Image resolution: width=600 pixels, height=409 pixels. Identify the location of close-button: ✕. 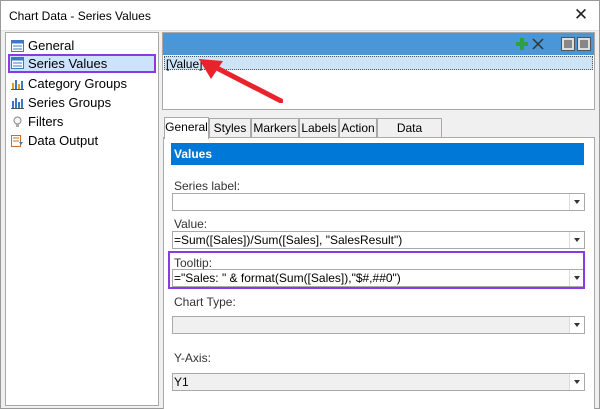
(581, 16).